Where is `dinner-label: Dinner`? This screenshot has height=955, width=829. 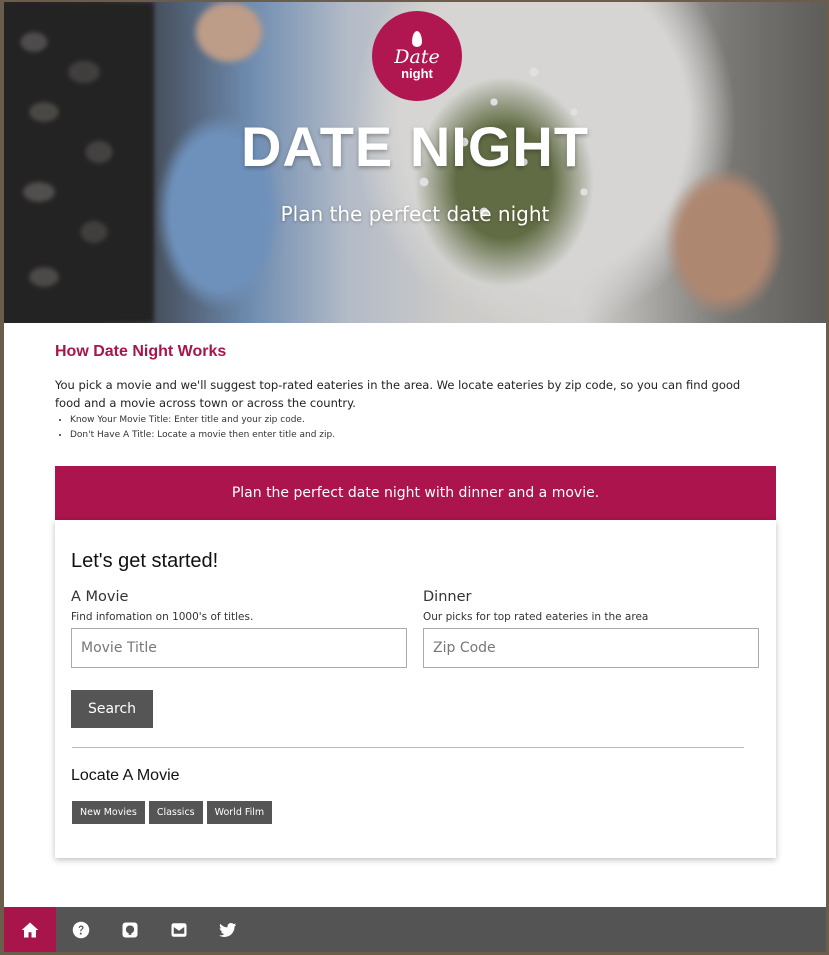 dinner-label: Dinner is located at coordinates (447, 597).